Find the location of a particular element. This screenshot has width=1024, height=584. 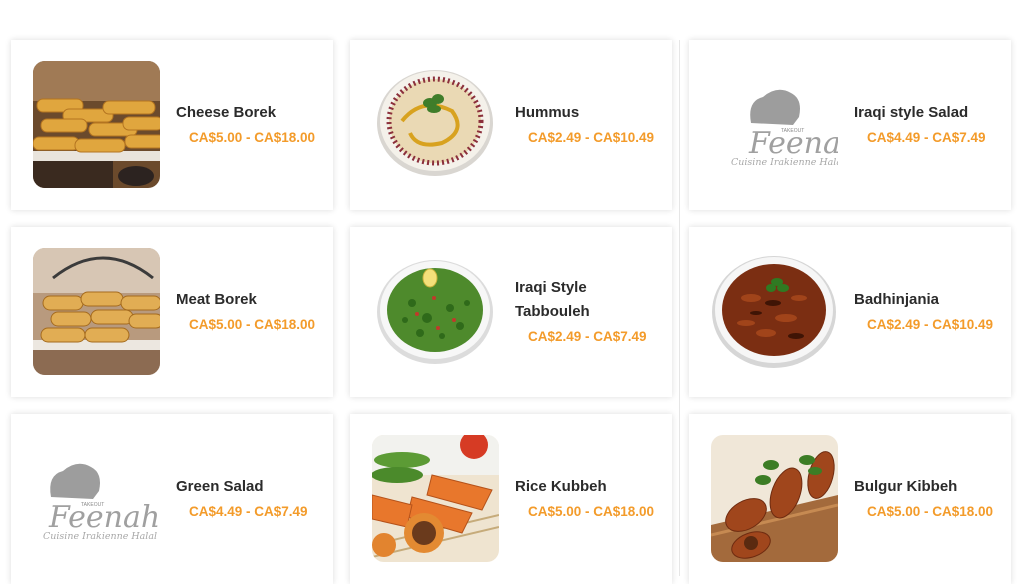

product-name: Badhinjania is located at coordinates (929, 300).